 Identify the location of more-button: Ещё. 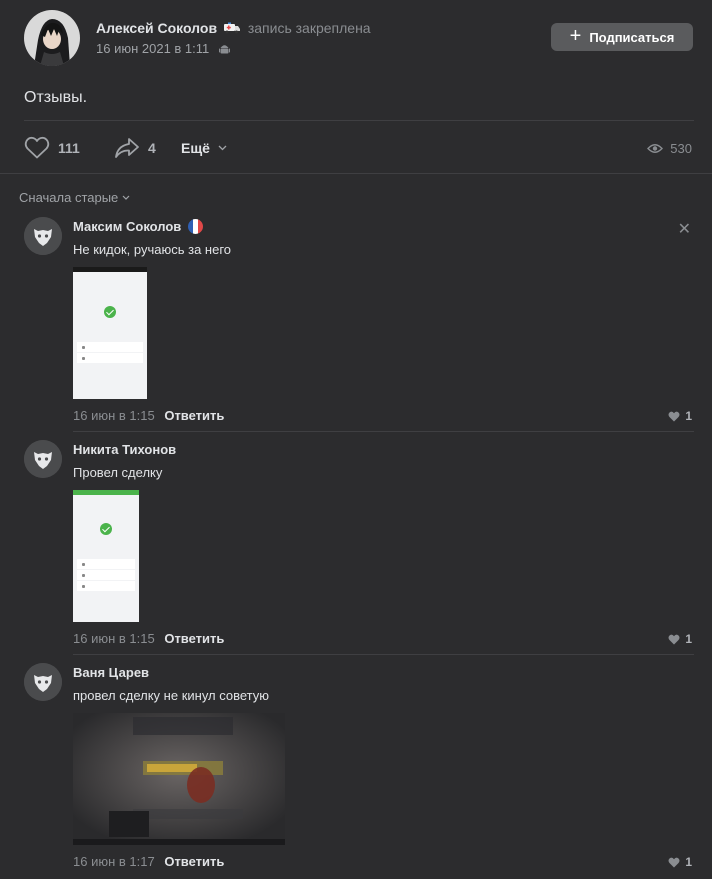
(204, 148).